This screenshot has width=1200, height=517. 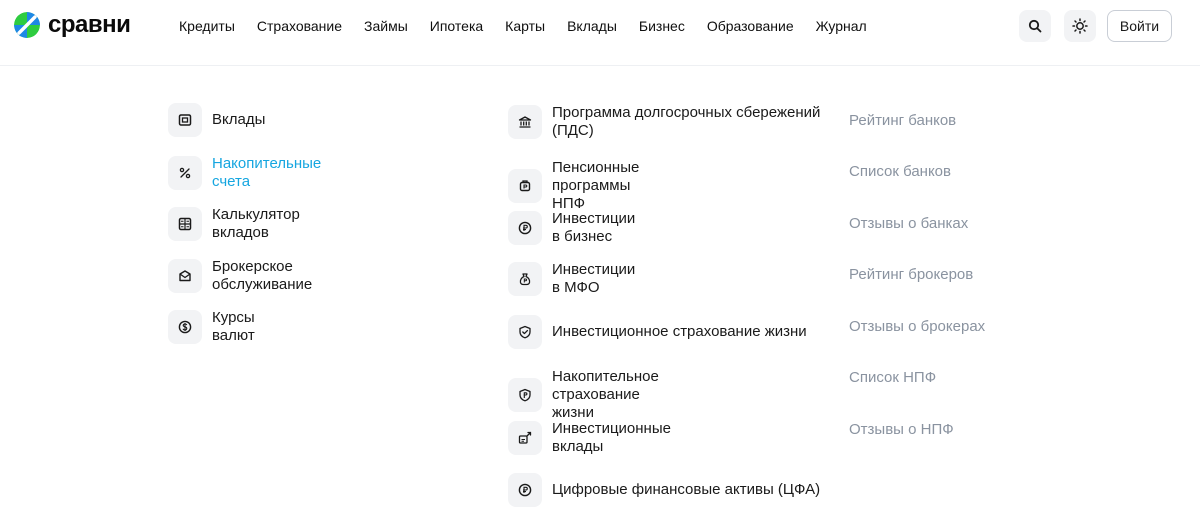 I want to click on menu-item-pds: Программа долгосрочных сбережений (ПДС), so click(x=666, y=122).